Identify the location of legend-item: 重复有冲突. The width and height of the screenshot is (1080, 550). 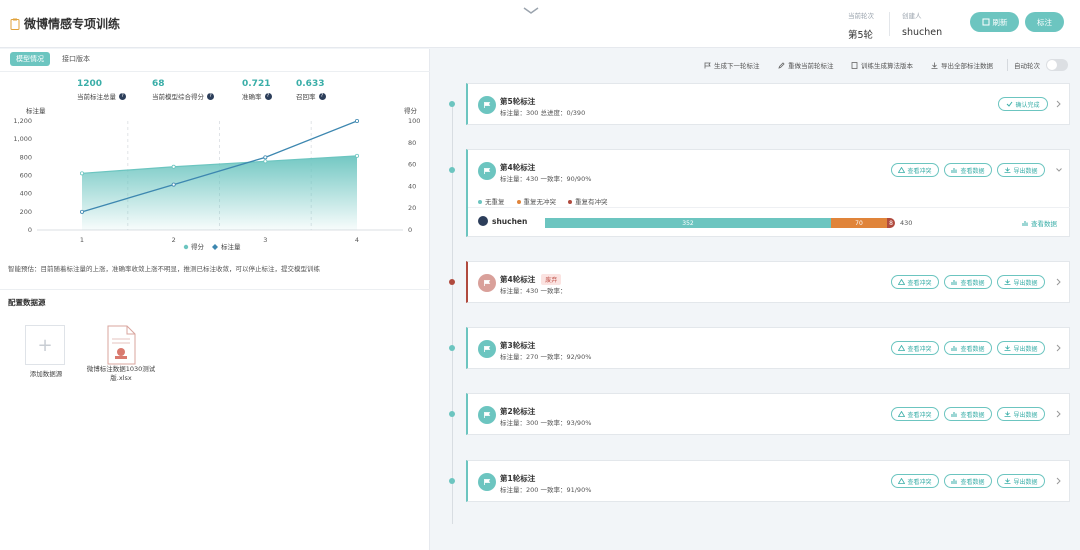
(588, 201).